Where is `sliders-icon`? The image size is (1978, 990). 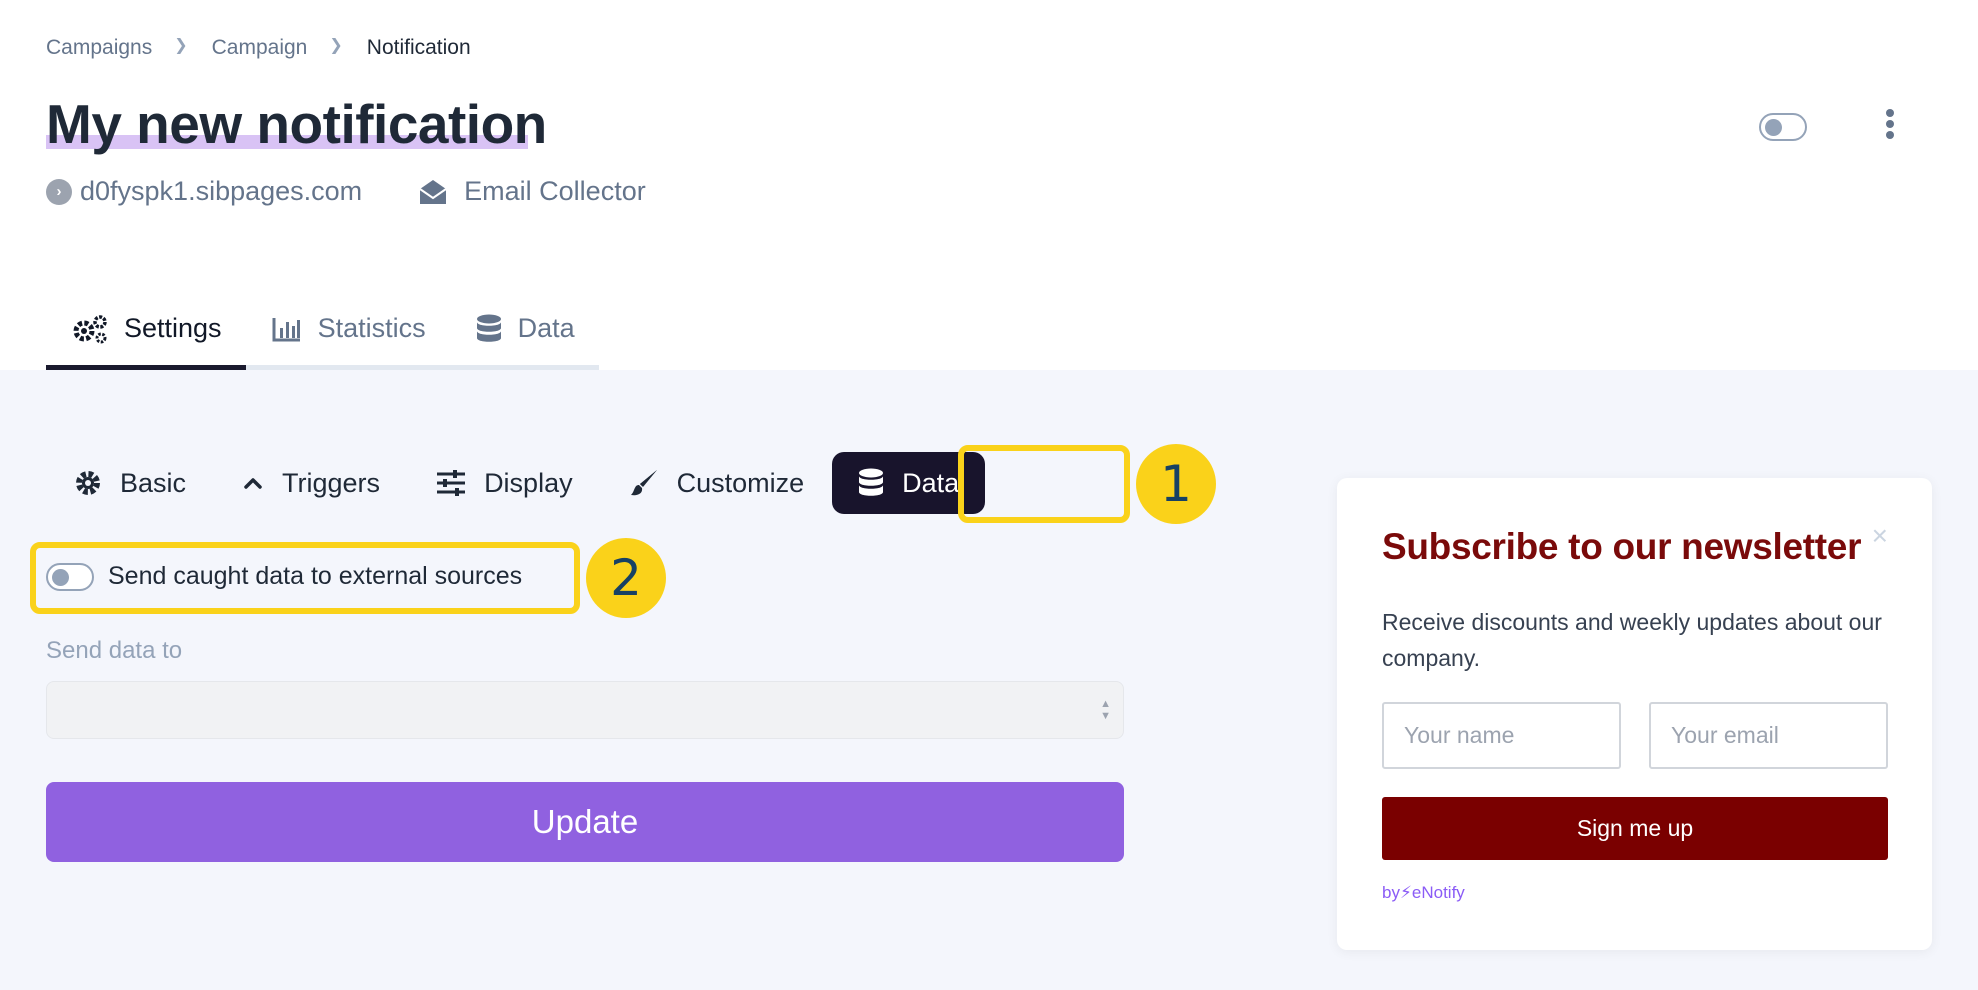
sliders-icon is located at coordinates (451, 483).